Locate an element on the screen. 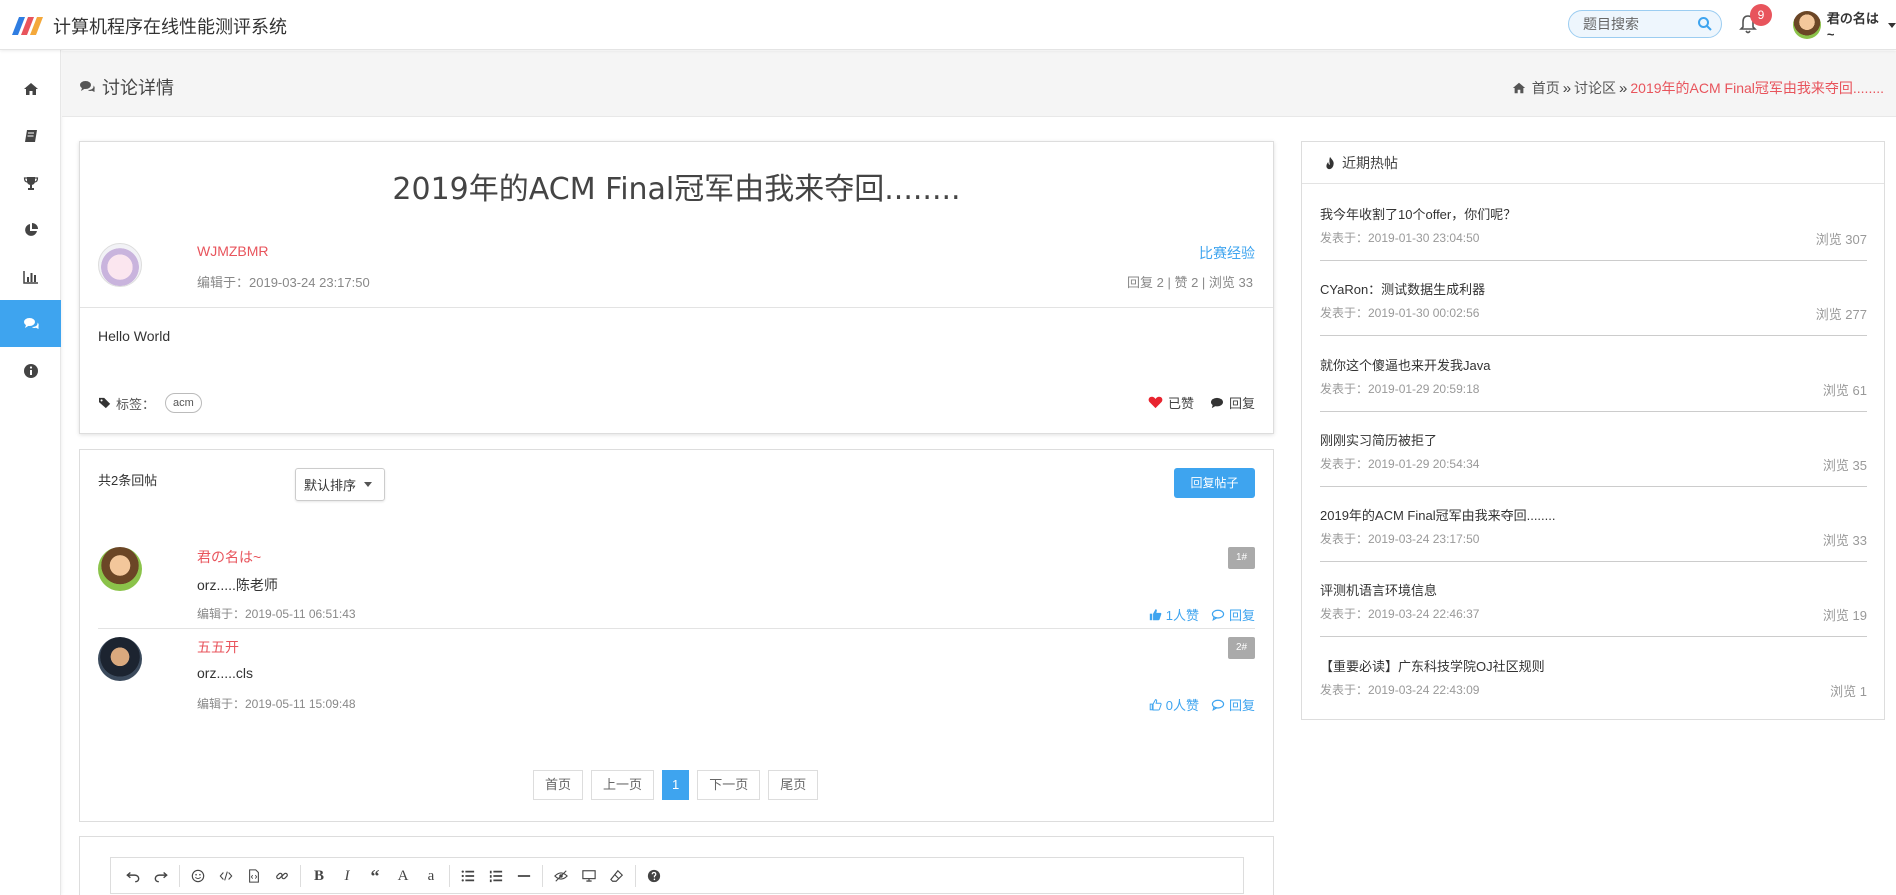 This screenshot has height=895, width=1896. nav-item-ranking is located at coordinates (30, 276).